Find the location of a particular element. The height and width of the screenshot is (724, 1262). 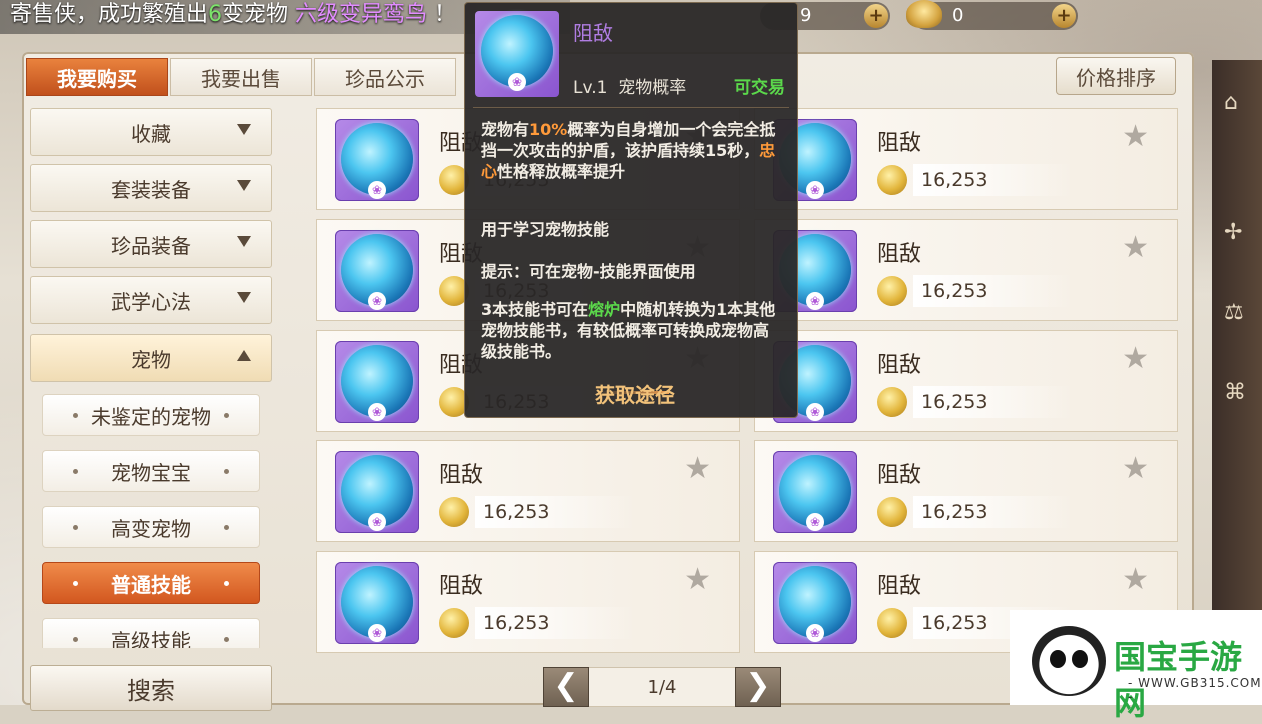

next-page-button: ❯ is located at coordinates (758, 687).